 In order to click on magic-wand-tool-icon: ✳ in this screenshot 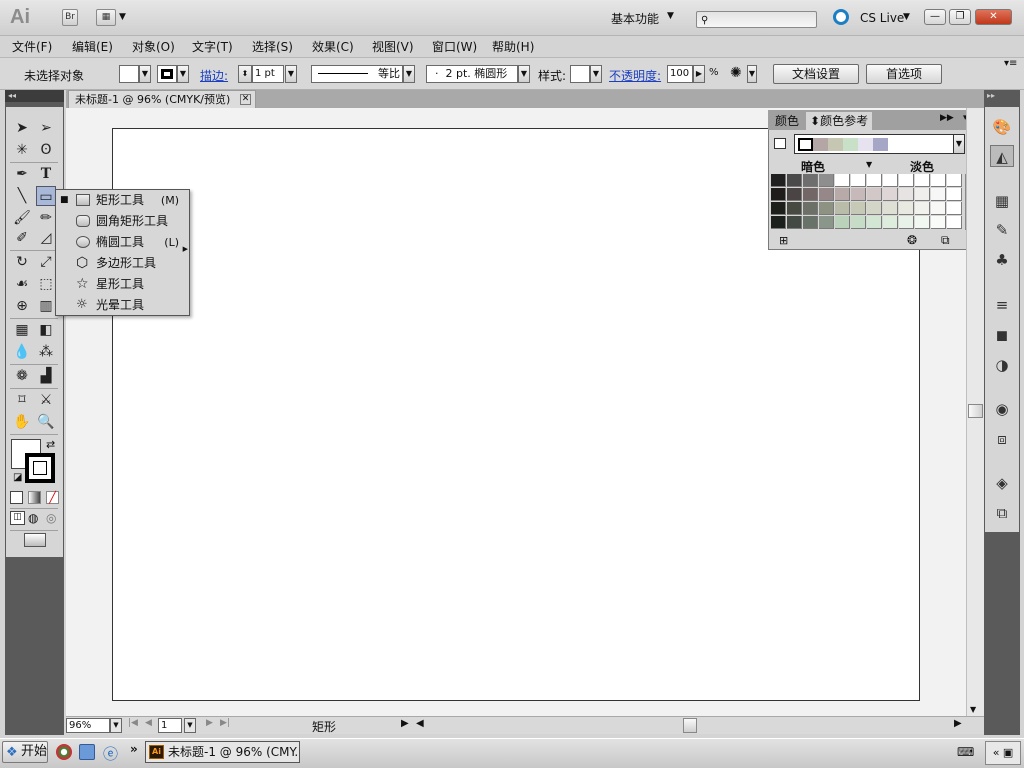, I will do `click(22, 150)`.